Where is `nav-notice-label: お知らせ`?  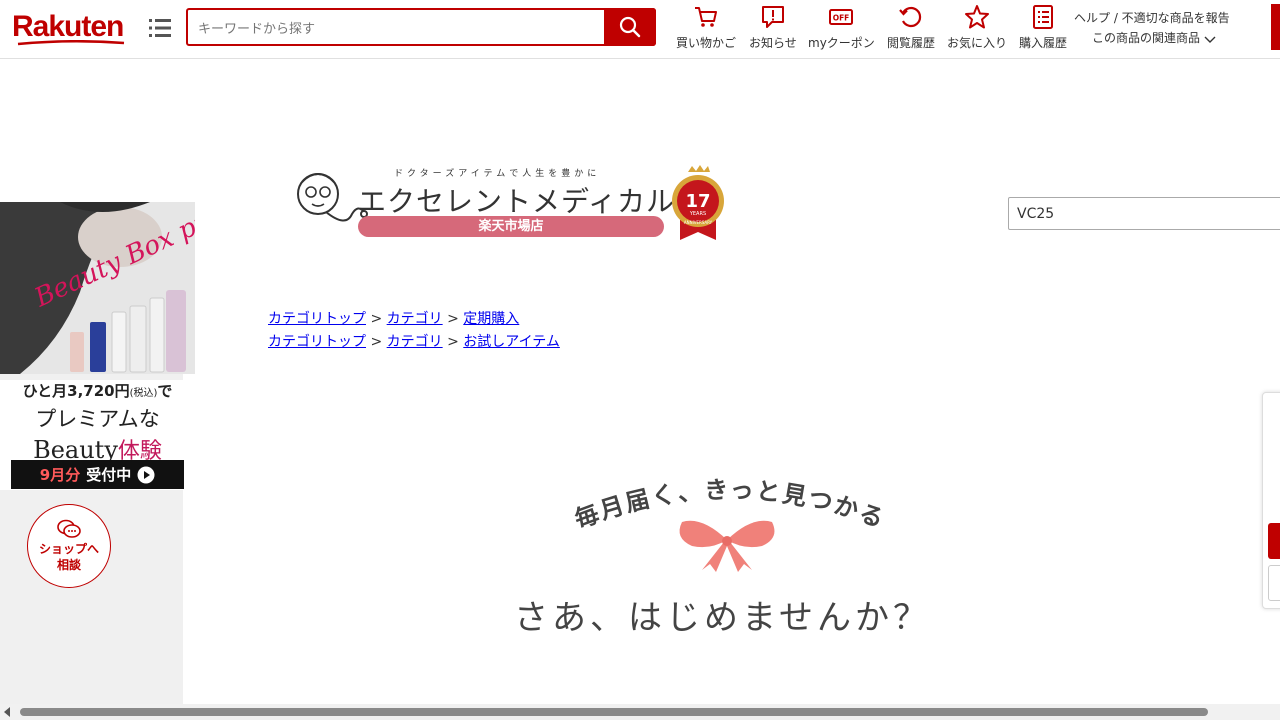
nav-notice-label: お知らせ is located at coordinates (773, 43).